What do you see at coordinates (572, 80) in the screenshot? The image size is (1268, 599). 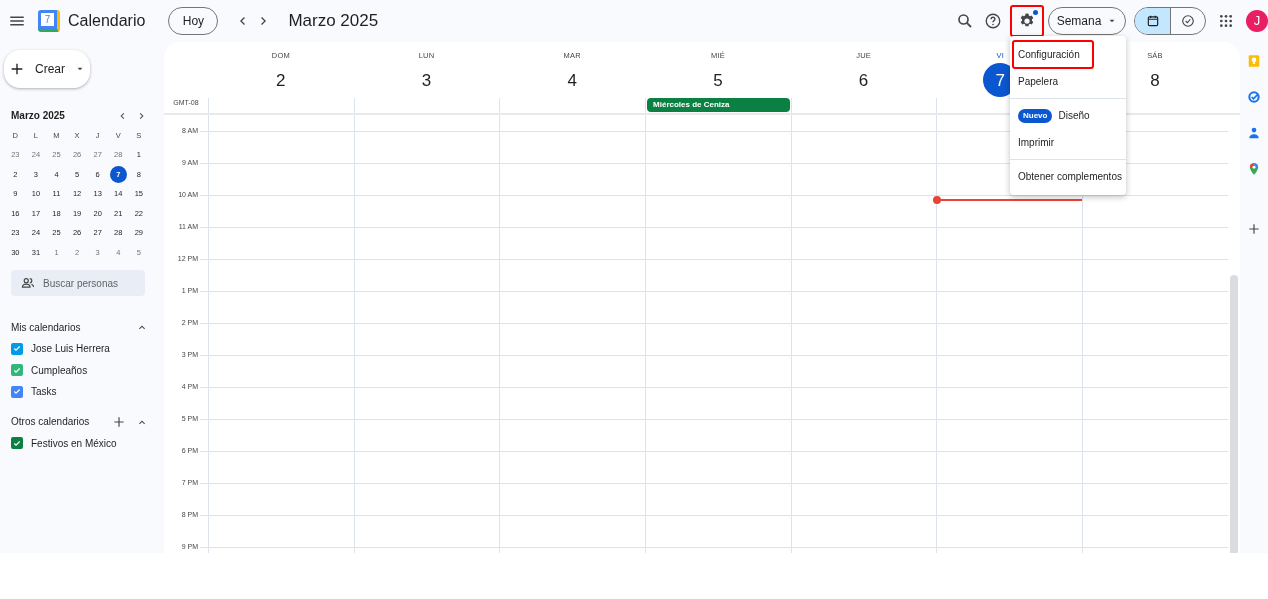 I see `day-number: 4` at bounding box center [572, 80].